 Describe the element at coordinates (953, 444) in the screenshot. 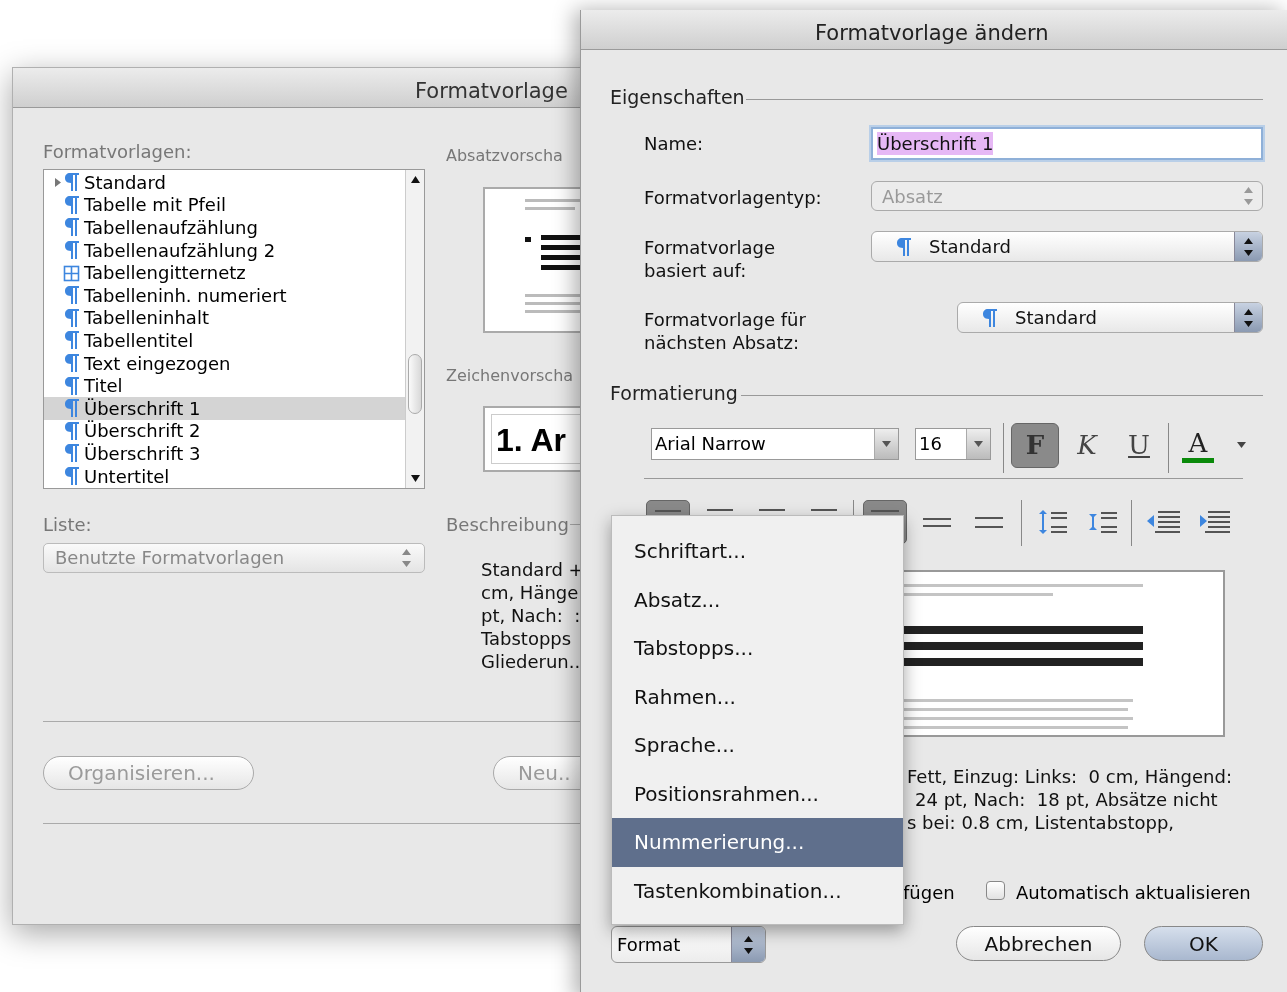

I see `size-combo: 16` at that location.